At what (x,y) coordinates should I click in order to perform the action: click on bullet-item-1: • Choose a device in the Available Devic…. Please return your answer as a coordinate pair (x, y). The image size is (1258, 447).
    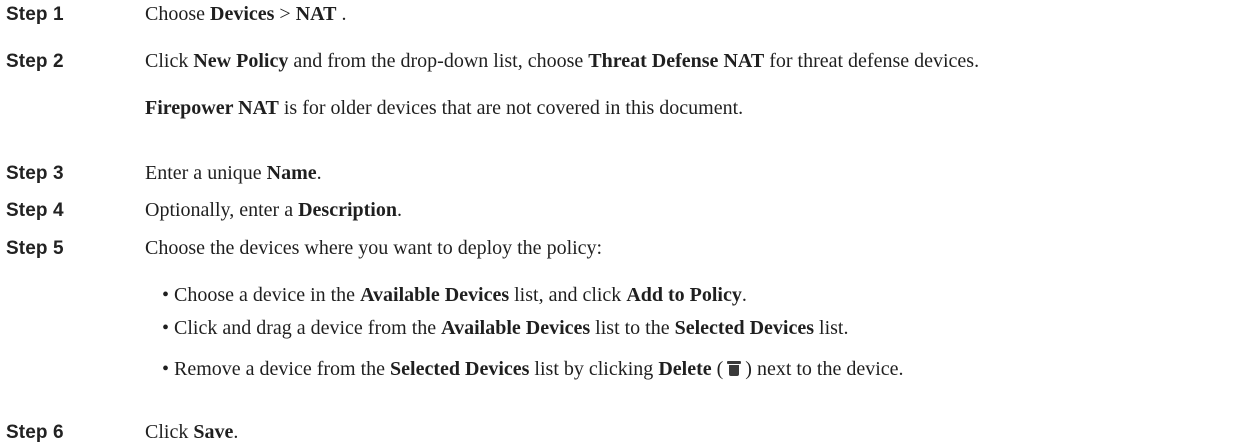
    Looking at the image, I should click on (454, 295).